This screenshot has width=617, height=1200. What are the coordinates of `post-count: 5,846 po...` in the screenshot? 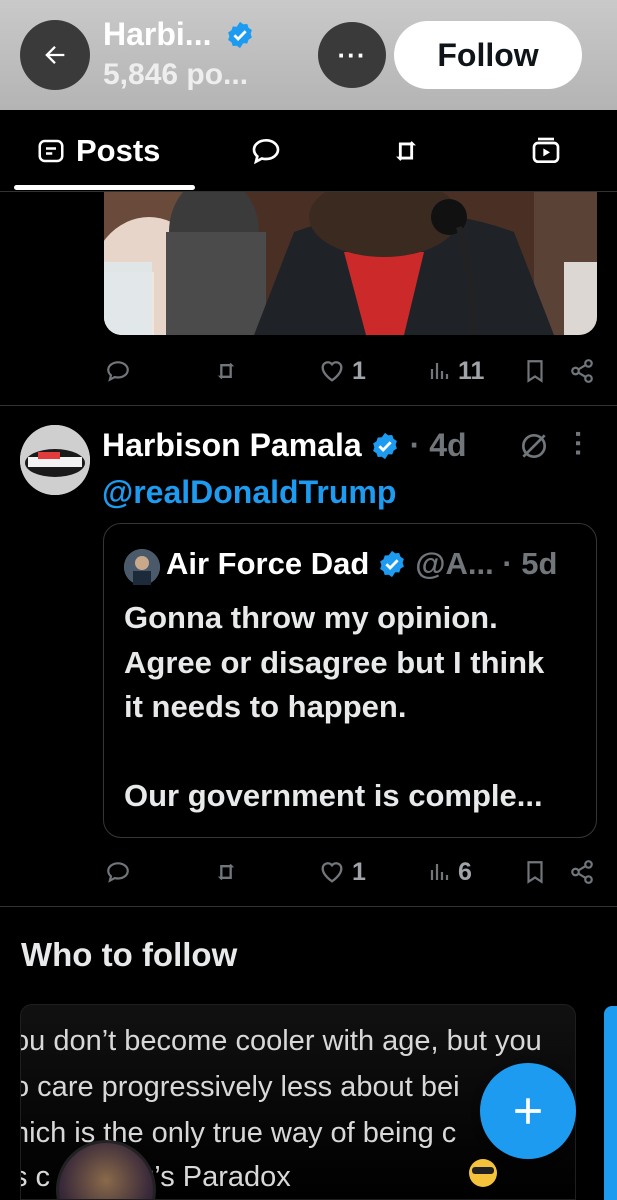 It's located at (176, 74).